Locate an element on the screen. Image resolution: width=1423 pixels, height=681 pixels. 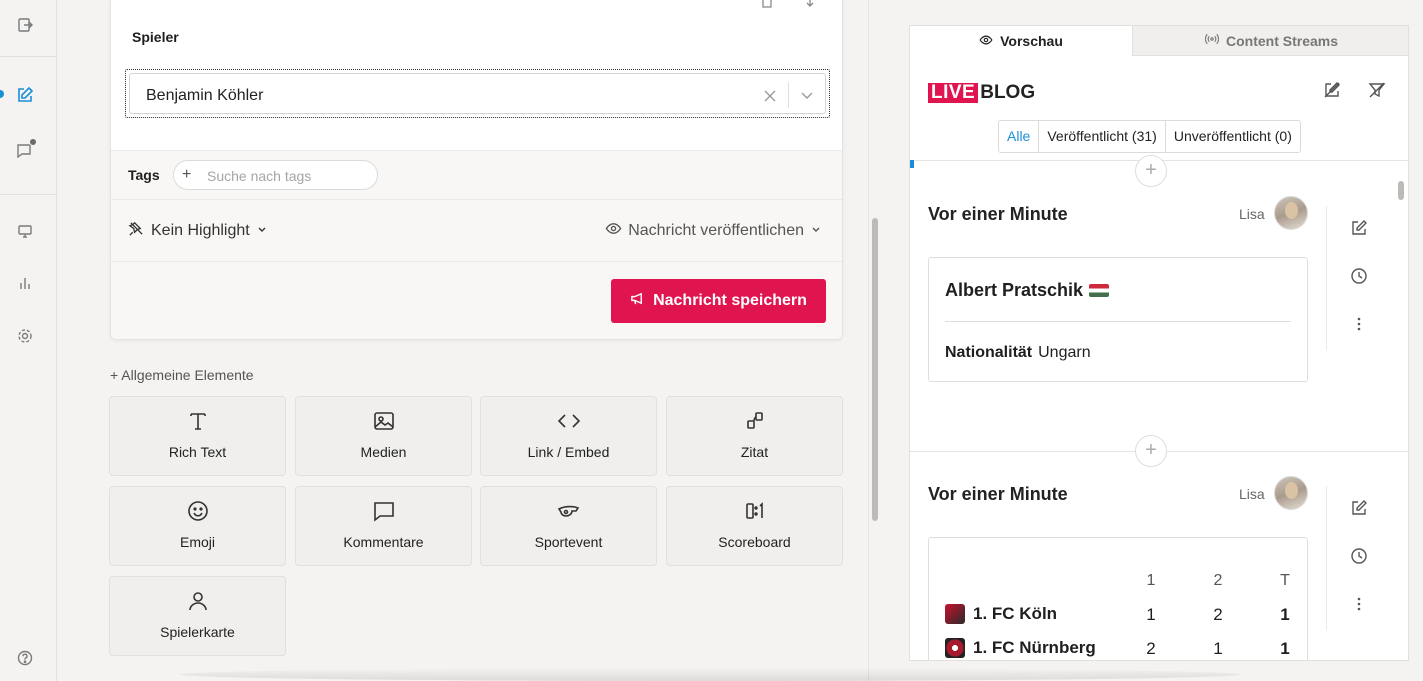
tile-spielerkarte: Spielerkarte is located at coordinates (197, 616).